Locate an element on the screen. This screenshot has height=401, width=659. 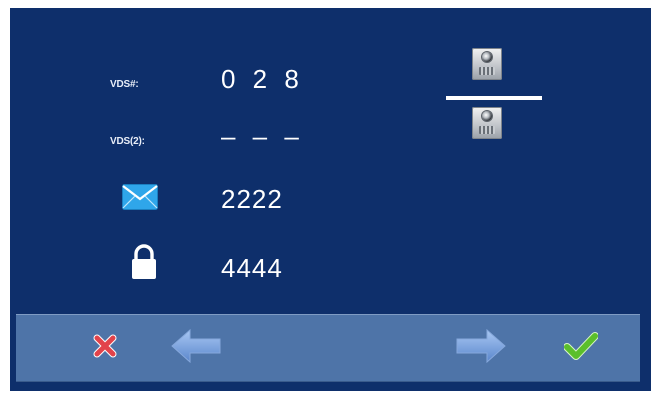
vds2-label: VDS(2): is located at coordinates (127, 141).